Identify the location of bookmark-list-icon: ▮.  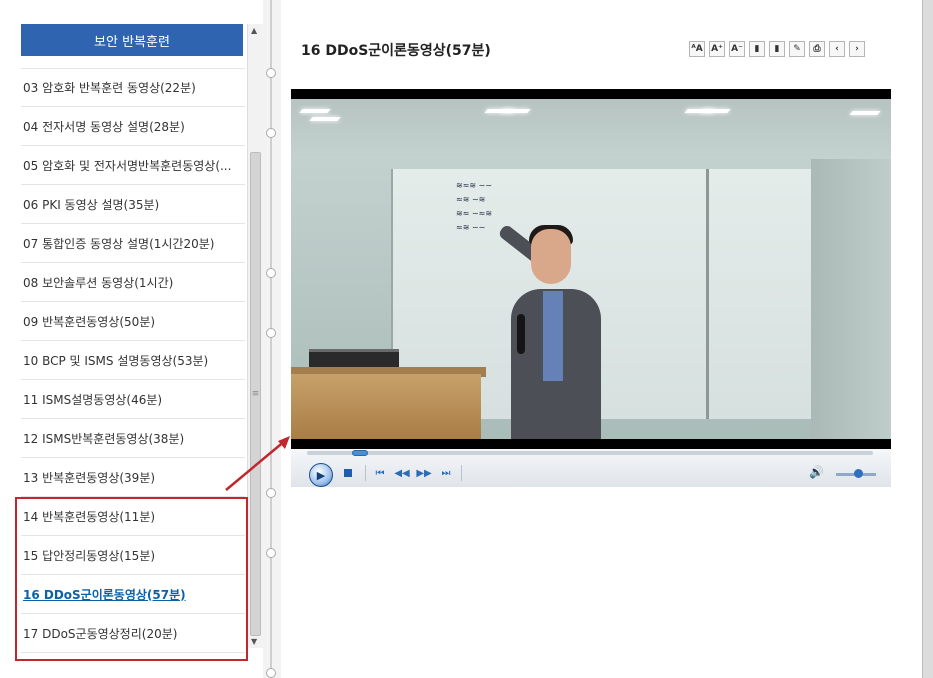
(777, 49).